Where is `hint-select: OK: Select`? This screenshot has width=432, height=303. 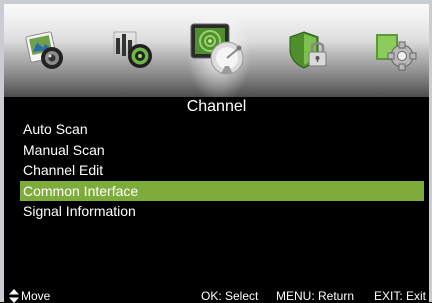 hint-select: OK: Select is located at coordinates (230, 296).